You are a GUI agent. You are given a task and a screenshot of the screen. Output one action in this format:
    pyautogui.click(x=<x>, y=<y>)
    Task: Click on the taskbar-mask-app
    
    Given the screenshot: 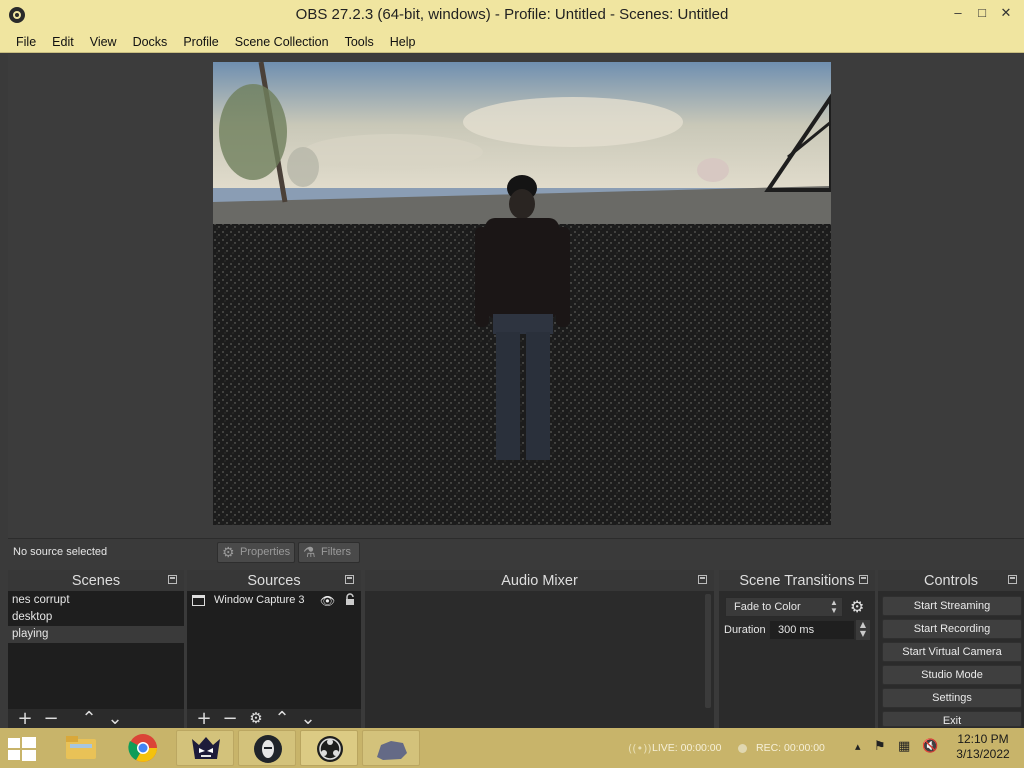 What is the action you would take?
    pyautogui.click(x=267, y=748)
    